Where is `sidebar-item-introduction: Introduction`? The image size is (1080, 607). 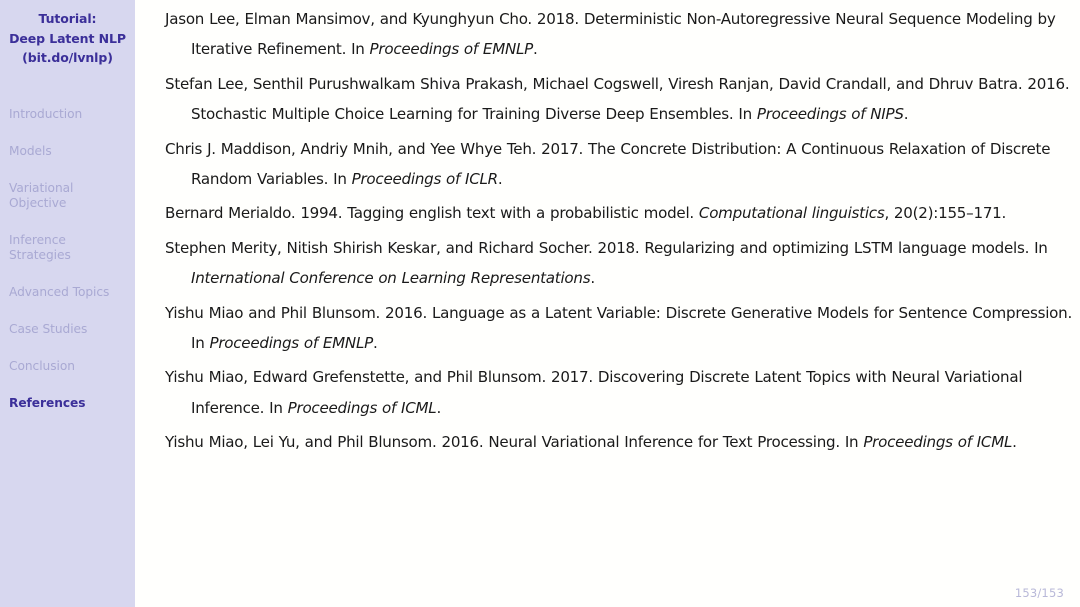
sidebar-item-introduction: Introduction is located at coordinates (67, 114).